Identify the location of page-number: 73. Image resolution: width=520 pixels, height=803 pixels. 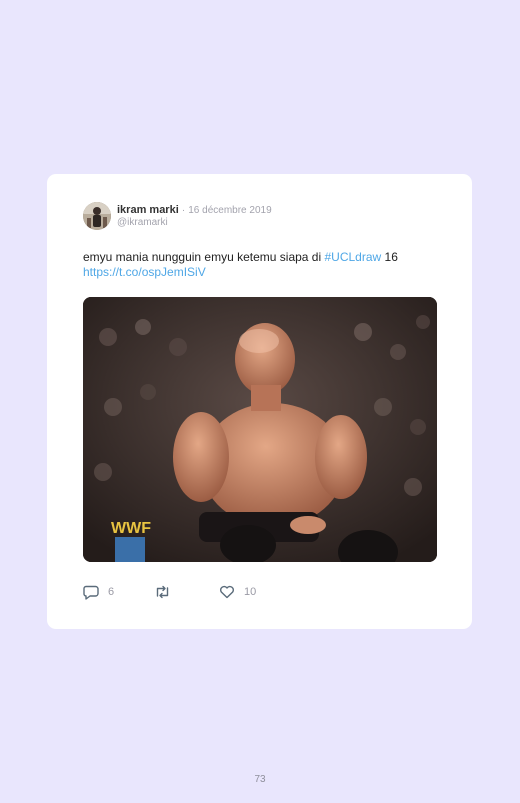
(260, 779).